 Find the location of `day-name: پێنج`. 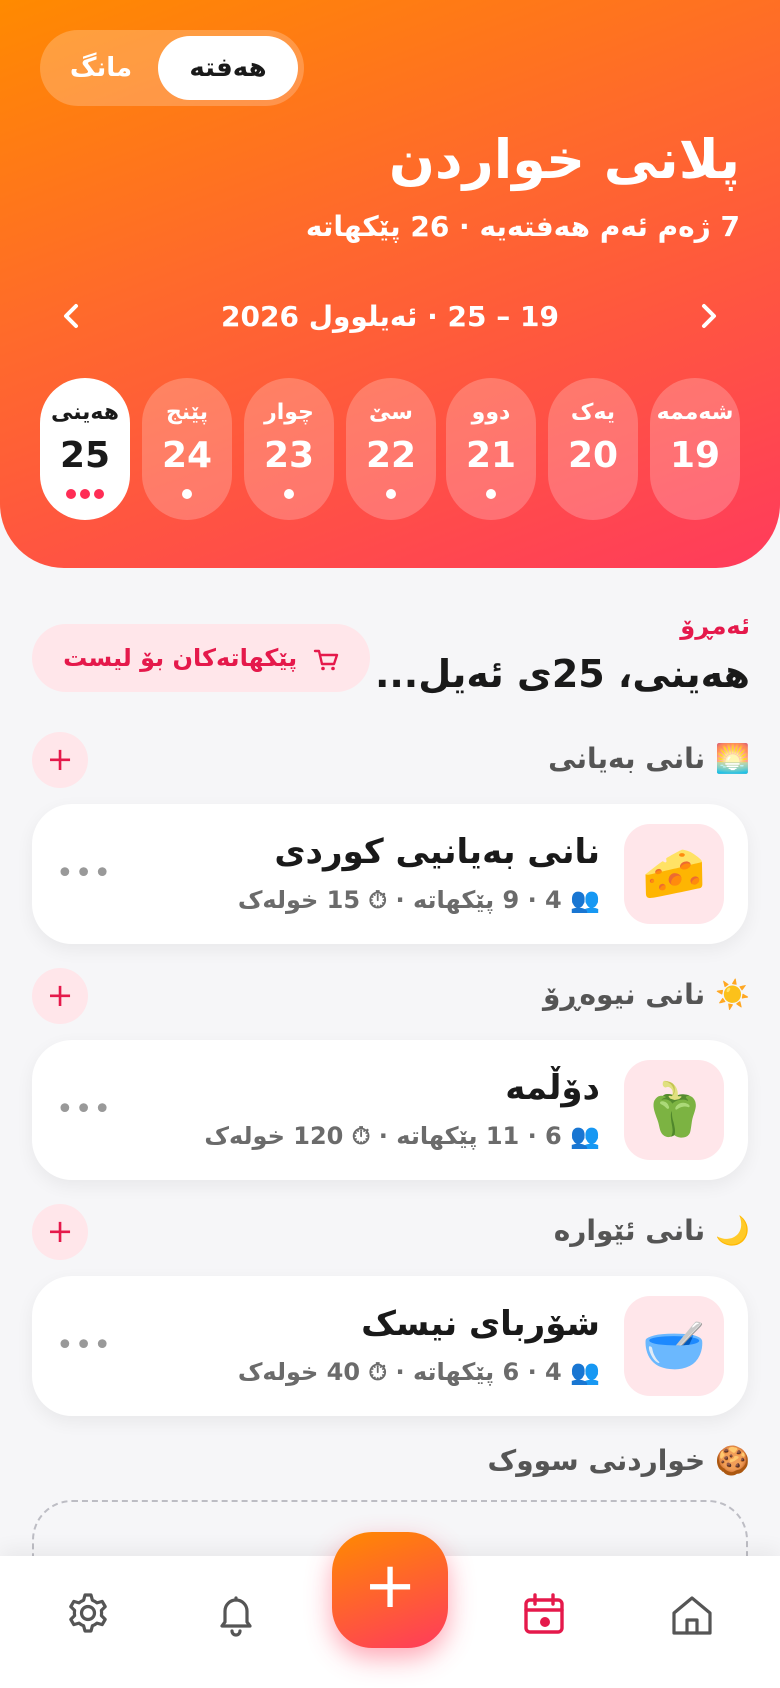

day-name: پێنج is located at coordinates (187, 412).